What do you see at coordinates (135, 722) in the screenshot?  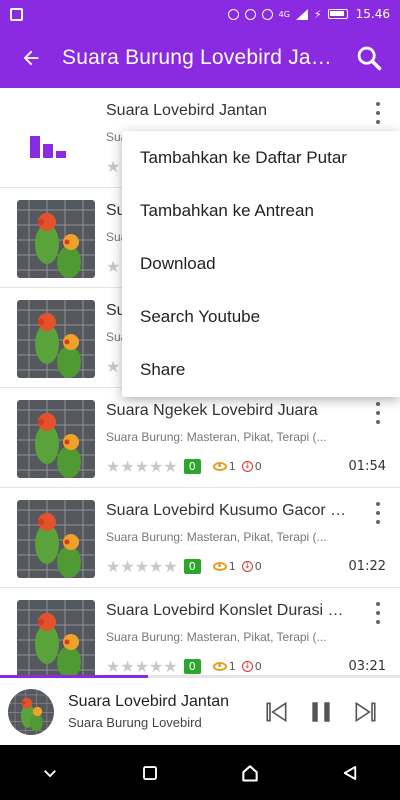 I see `player-subtitle: Suara Burung Lovebird` at bounding box center [135, 722].